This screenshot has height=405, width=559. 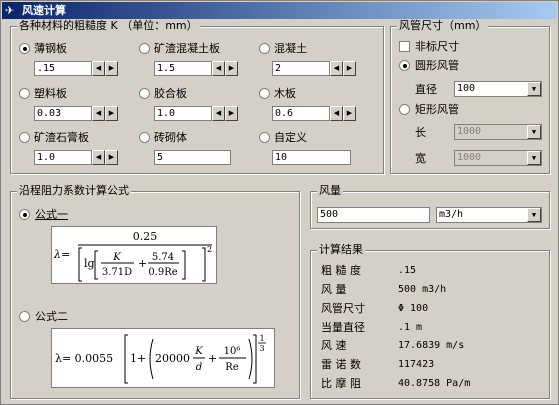 What do you see at coordinates (98, 68) in the screenshot?
I see `steel-left-button: ◀` at bounding box center [98, 68].